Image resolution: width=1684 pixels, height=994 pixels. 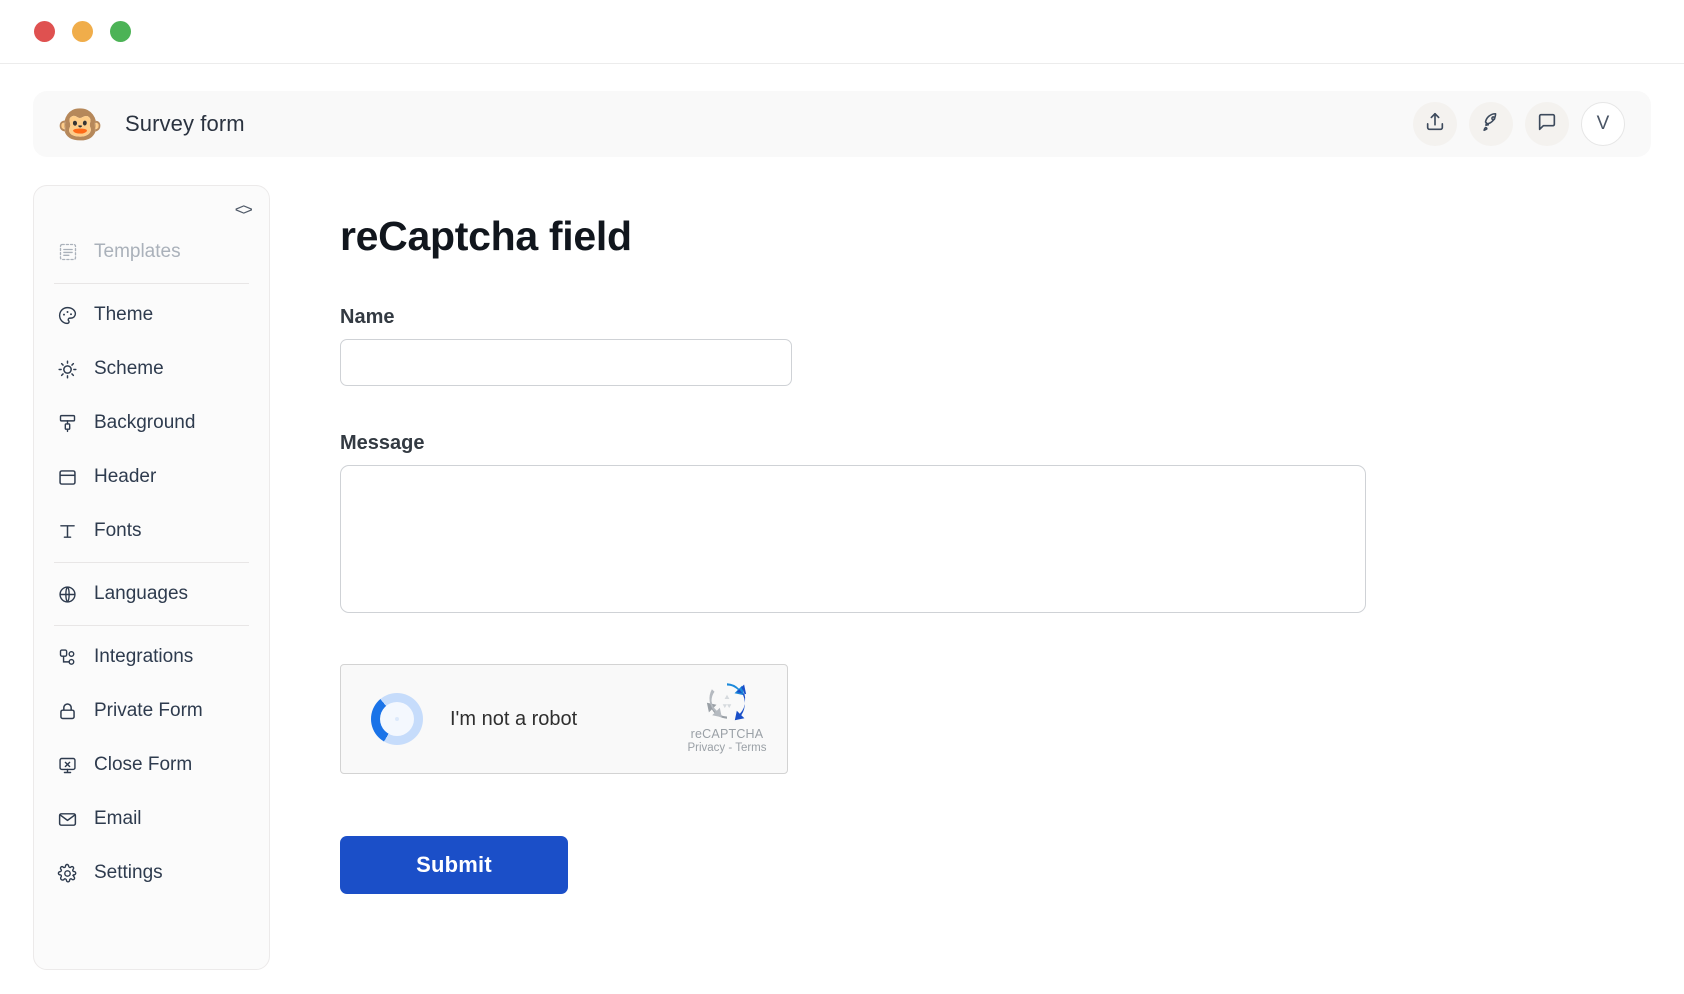 I want to click on messages-button, so click(x=1547, y=124).